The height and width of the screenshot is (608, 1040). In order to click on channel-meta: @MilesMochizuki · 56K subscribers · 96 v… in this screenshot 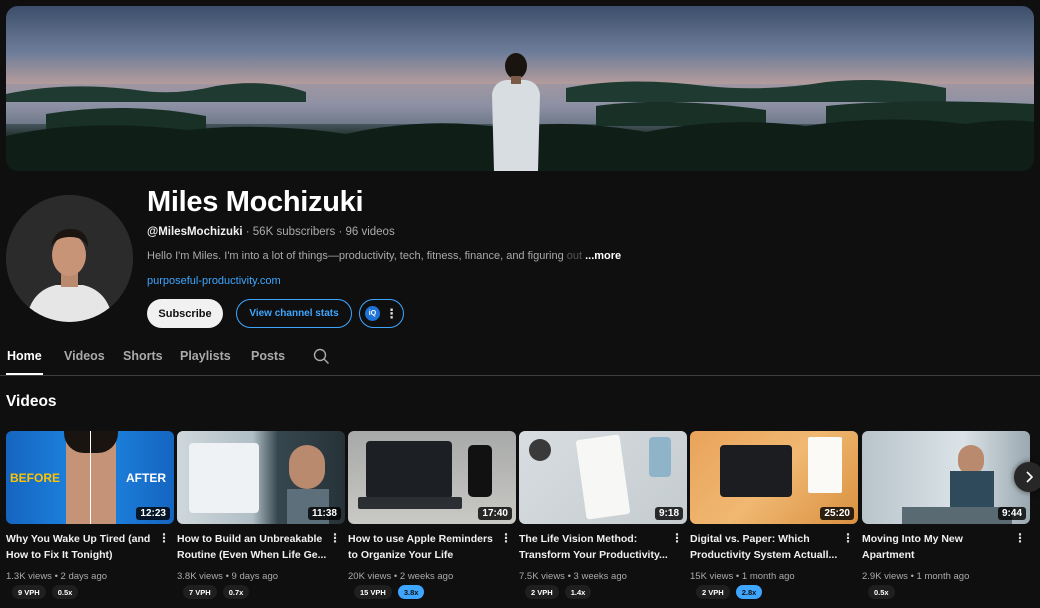, I will do `click(271, 232)`.